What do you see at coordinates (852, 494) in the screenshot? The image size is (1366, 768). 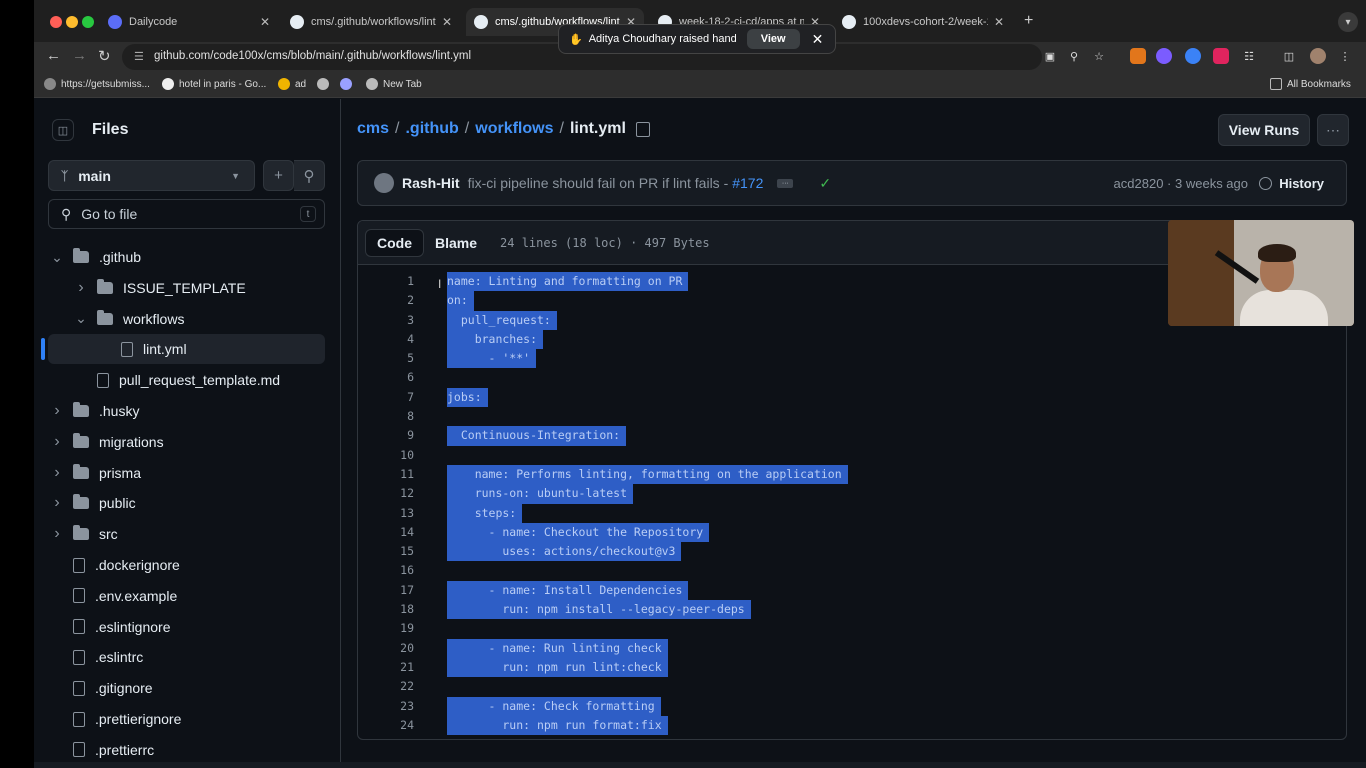 I see `code-line: 12 runs-on: ubuntu-latest` at bounding box center [852, 494].